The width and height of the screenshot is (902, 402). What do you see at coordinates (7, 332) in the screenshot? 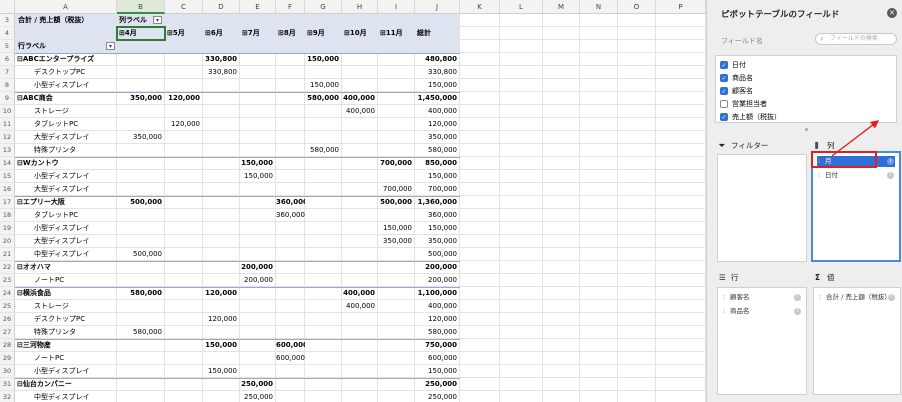
I see `row-header-27: 27` at bounding box center [7, 332].